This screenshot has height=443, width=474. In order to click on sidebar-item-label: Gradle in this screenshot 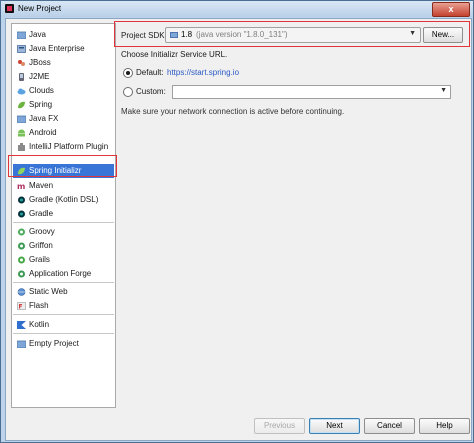, I will do `click(41, 213)`.